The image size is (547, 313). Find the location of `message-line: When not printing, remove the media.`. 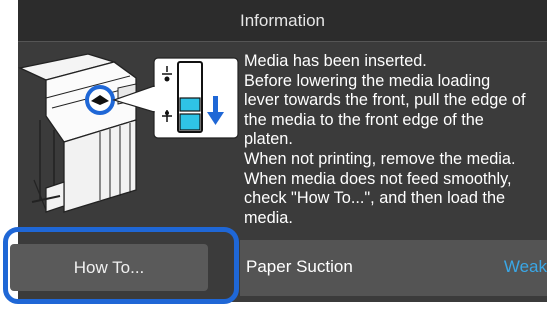

message-line: When not printing, remove the media. is located at coordinates (380, 158).